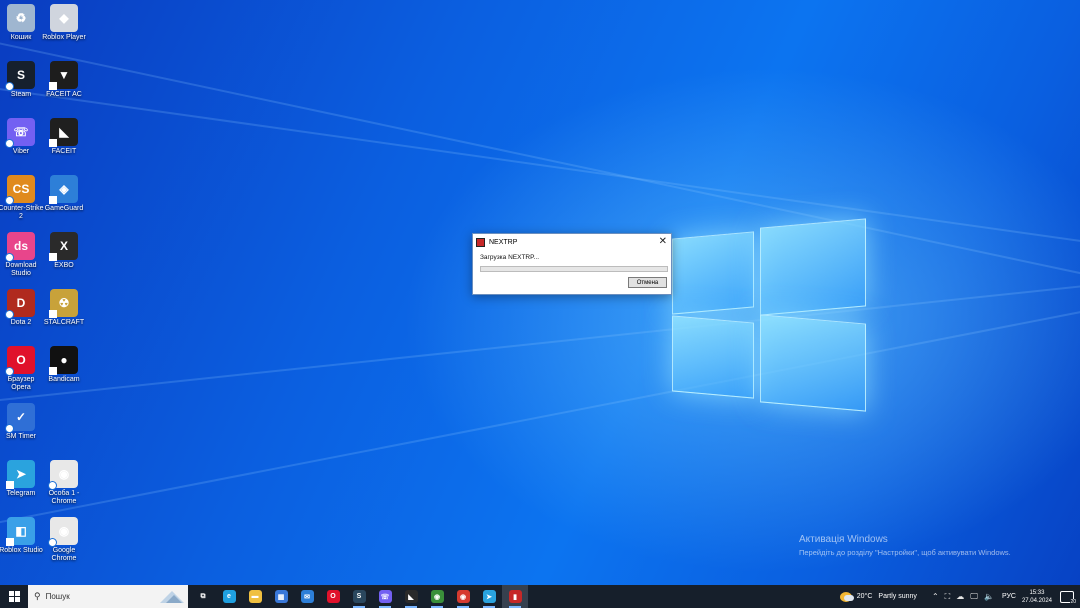  Describe the element at coordinates (63, 360) in the screenshot. I see `app-icon: ●` at that location.